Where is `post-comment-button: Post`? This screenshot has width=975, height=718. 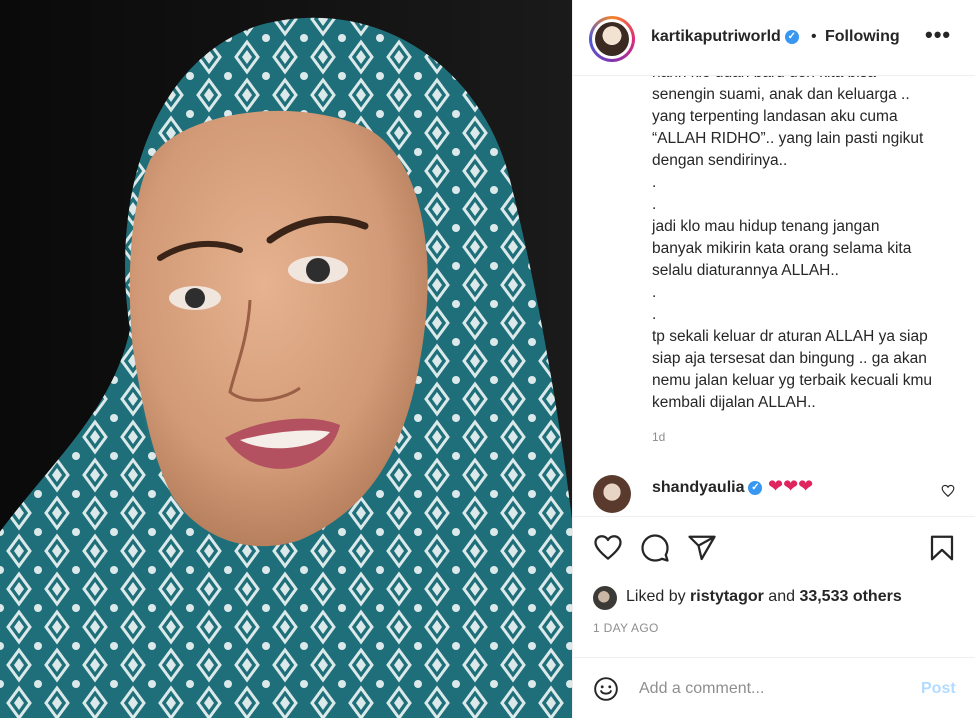
post-comment-button: Post is located at coordinates (938, 689).